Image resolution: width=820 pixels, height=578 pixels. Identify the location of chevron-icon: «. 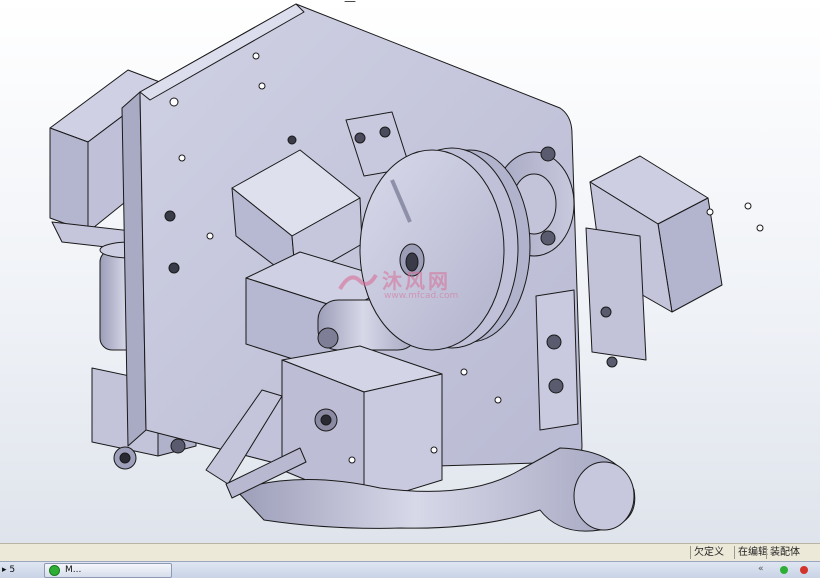
(761, 569).